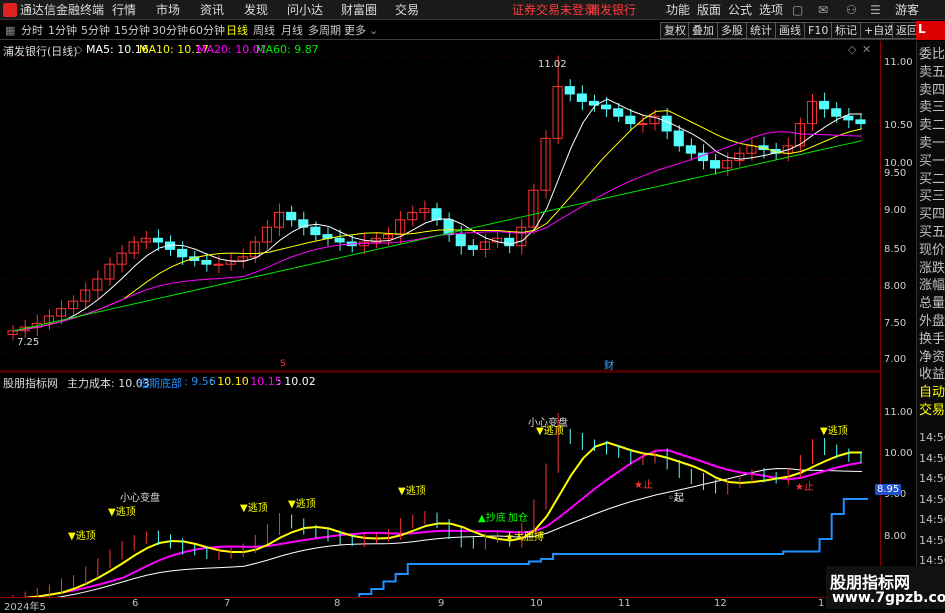 This screenshot has height=613, width=945. What do you see at coordinates (296, 381) in the screenshot?
I see `value-4: : 10.02` at bounding box center [296, 381].